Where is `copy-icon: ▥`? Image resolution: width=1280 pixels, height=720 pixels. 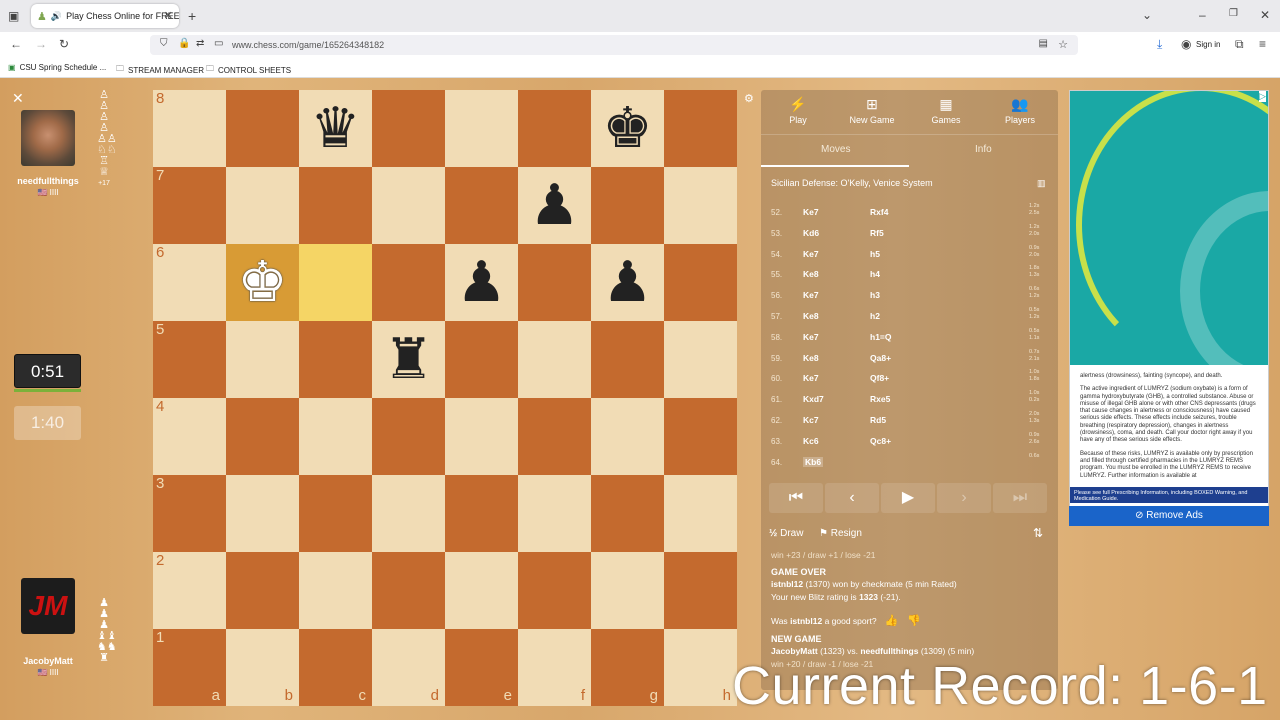 copy-icon: ▥ is located at coordinates (1041, 183).